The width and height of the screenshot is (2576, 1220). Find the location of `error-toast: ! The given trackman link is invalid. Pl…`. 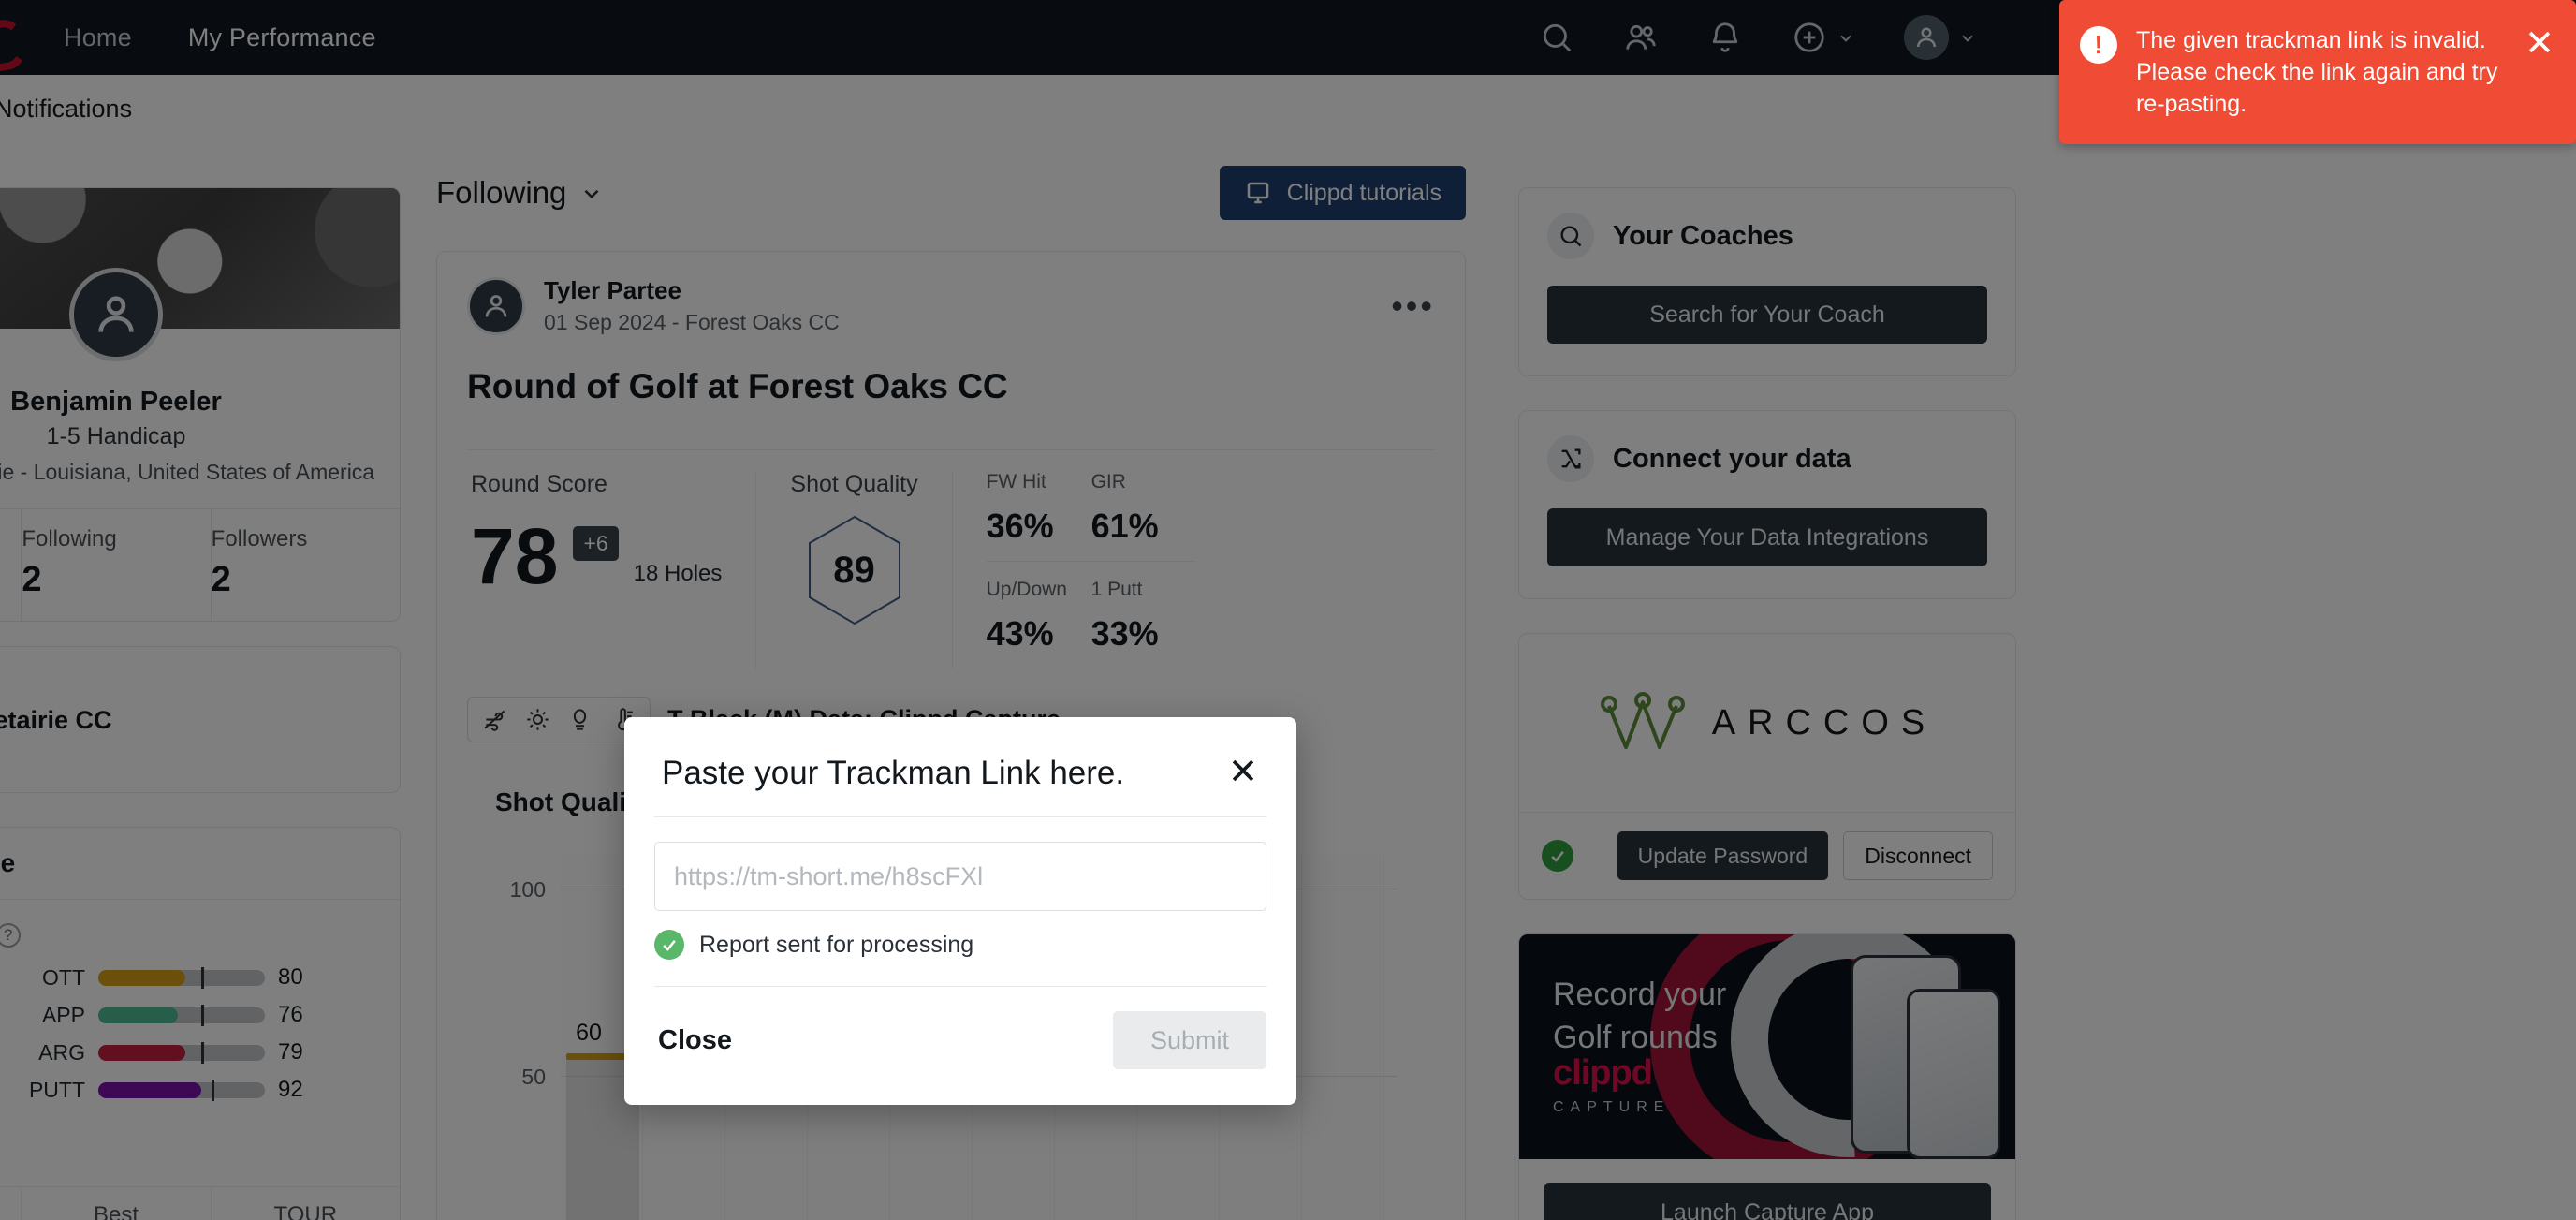

error-toast: ! The given trackman link is invalid. Pl… is located at coordinates (2317, 72).